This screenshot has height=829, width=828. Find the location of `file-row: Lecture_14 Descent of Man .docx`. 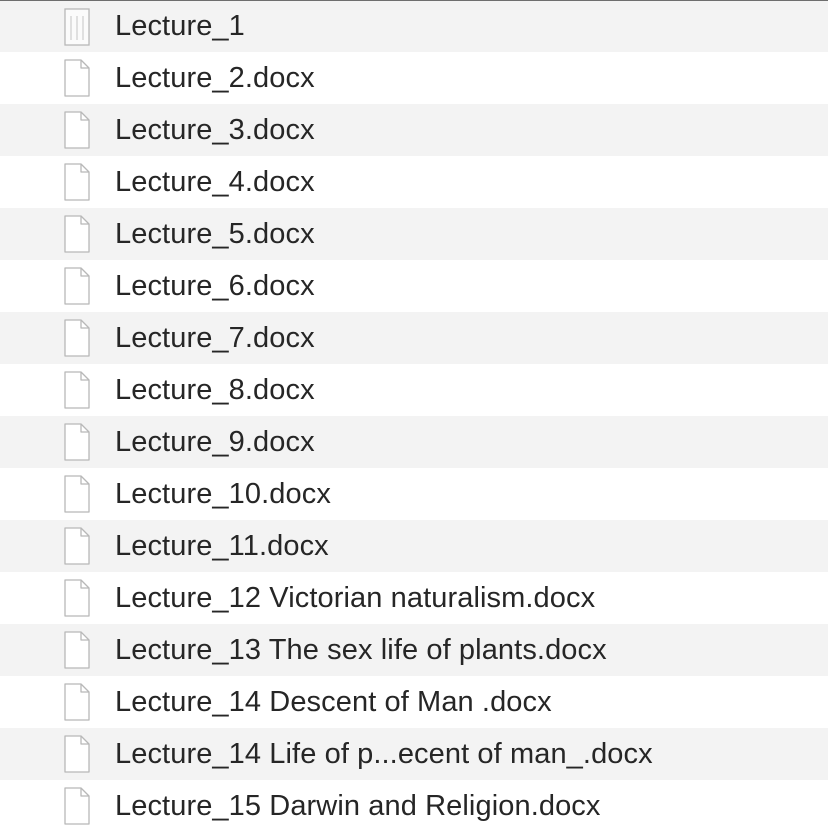

file-row: Lecture_14 Descent of Man .docx is located at coordinates (414, 702).